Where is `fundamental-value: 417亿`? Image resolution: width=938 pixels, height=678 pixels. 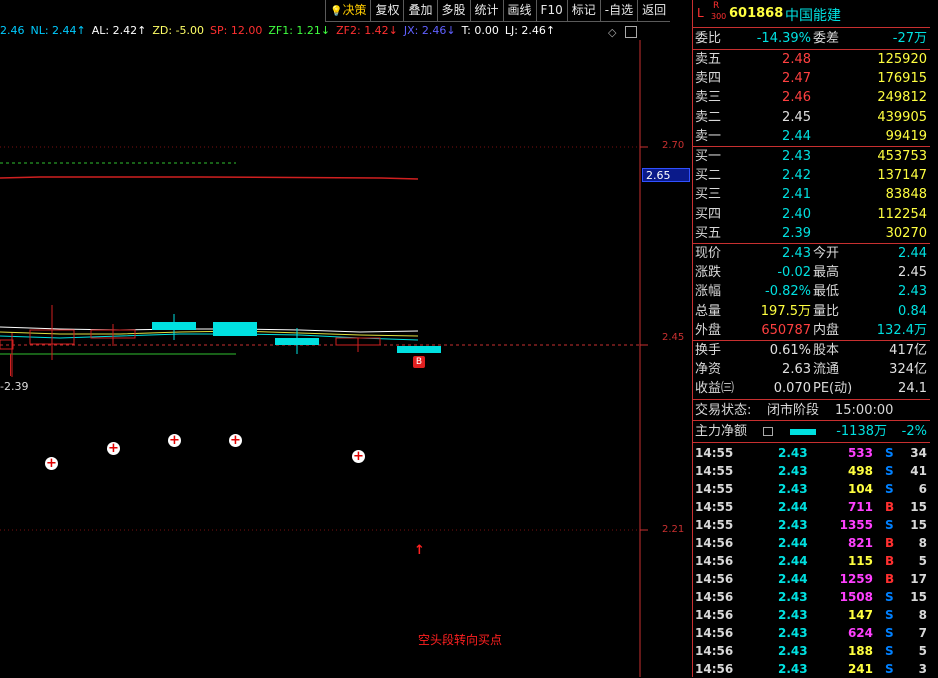 fundamental-value: 417亿 is located at coordinates (908, 350).